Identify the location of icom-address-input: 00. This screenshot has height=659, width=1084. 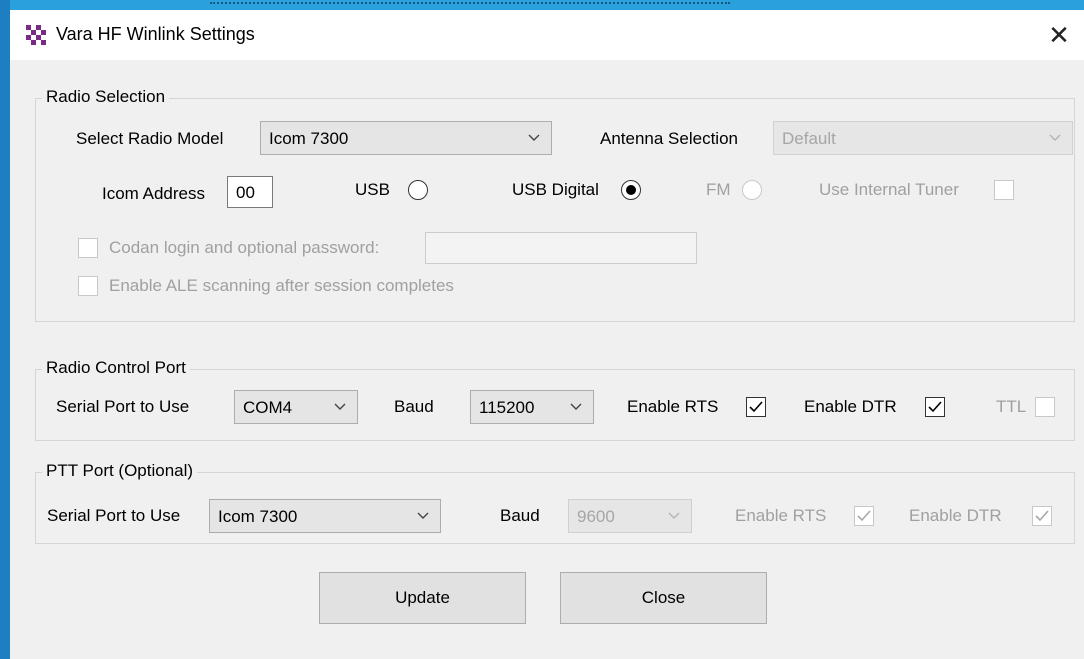
(250, 192).